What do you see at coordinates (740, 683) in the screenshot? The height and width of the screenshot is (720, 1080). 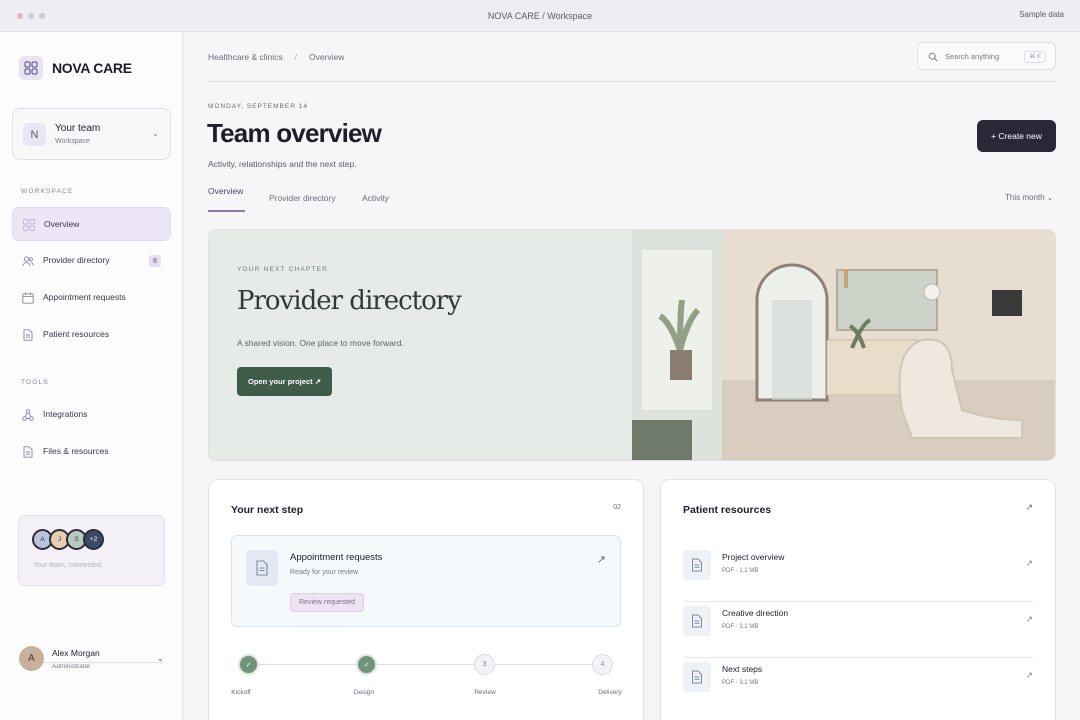 I see `resource-meta: PDF · 3.2 MB` at bounding box center [740, 683].